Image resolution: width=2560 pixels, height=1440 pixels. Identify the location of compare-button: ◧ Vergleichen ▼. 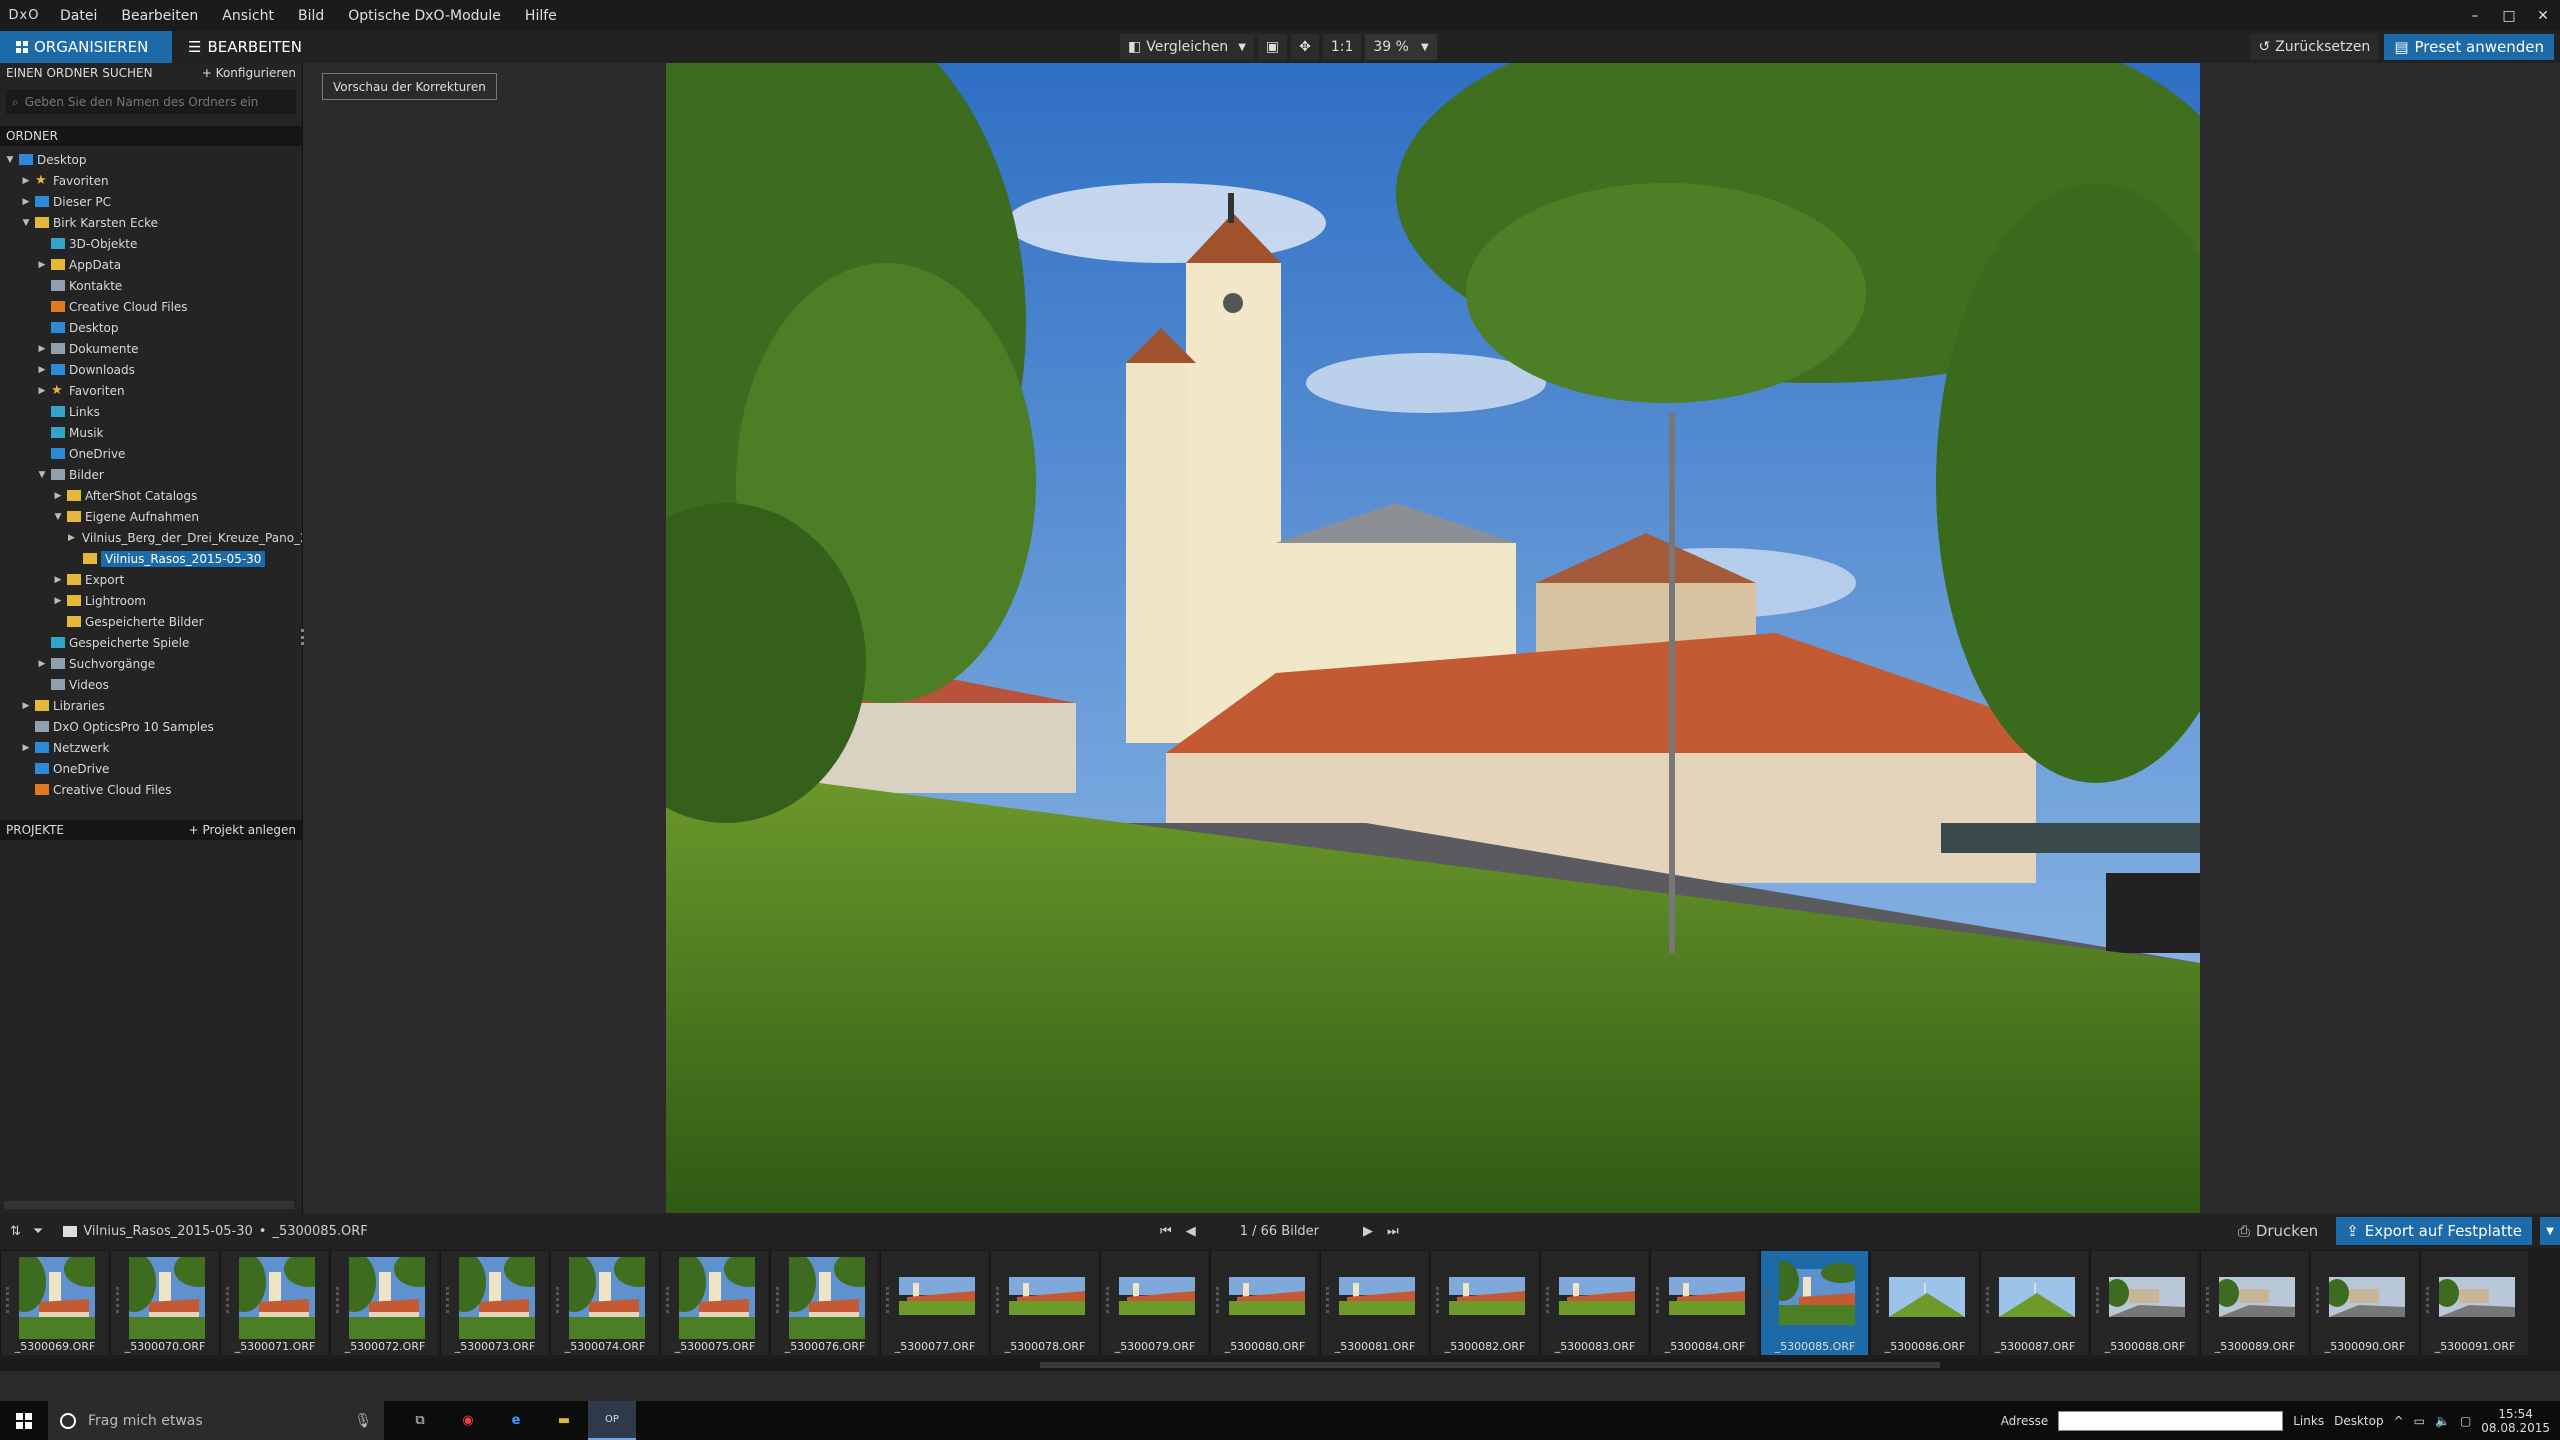
(1187, 47).